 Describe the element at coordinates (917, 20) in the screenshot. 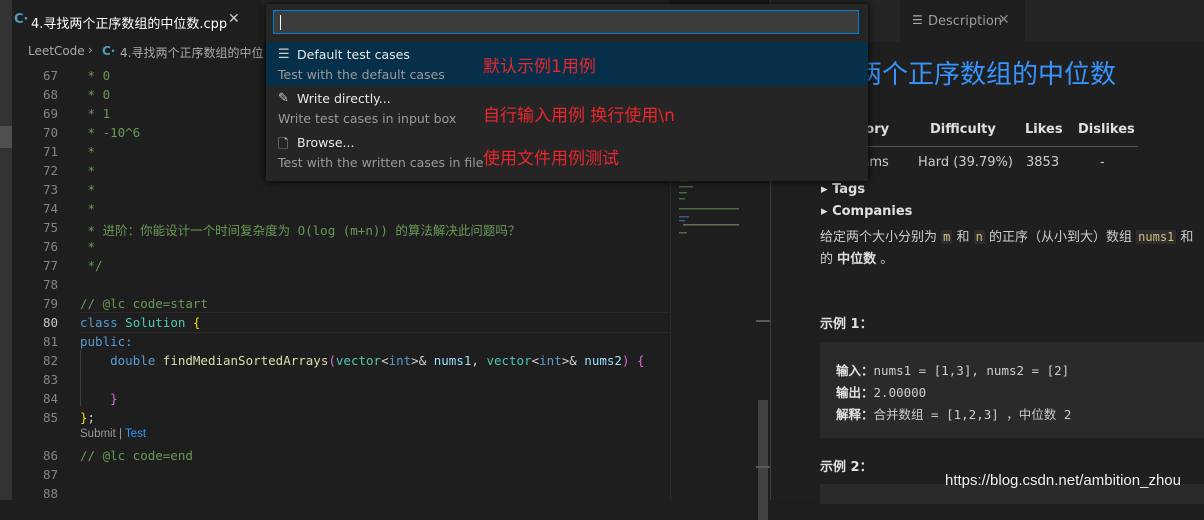

I see `preview-icon: ☰` at that location.